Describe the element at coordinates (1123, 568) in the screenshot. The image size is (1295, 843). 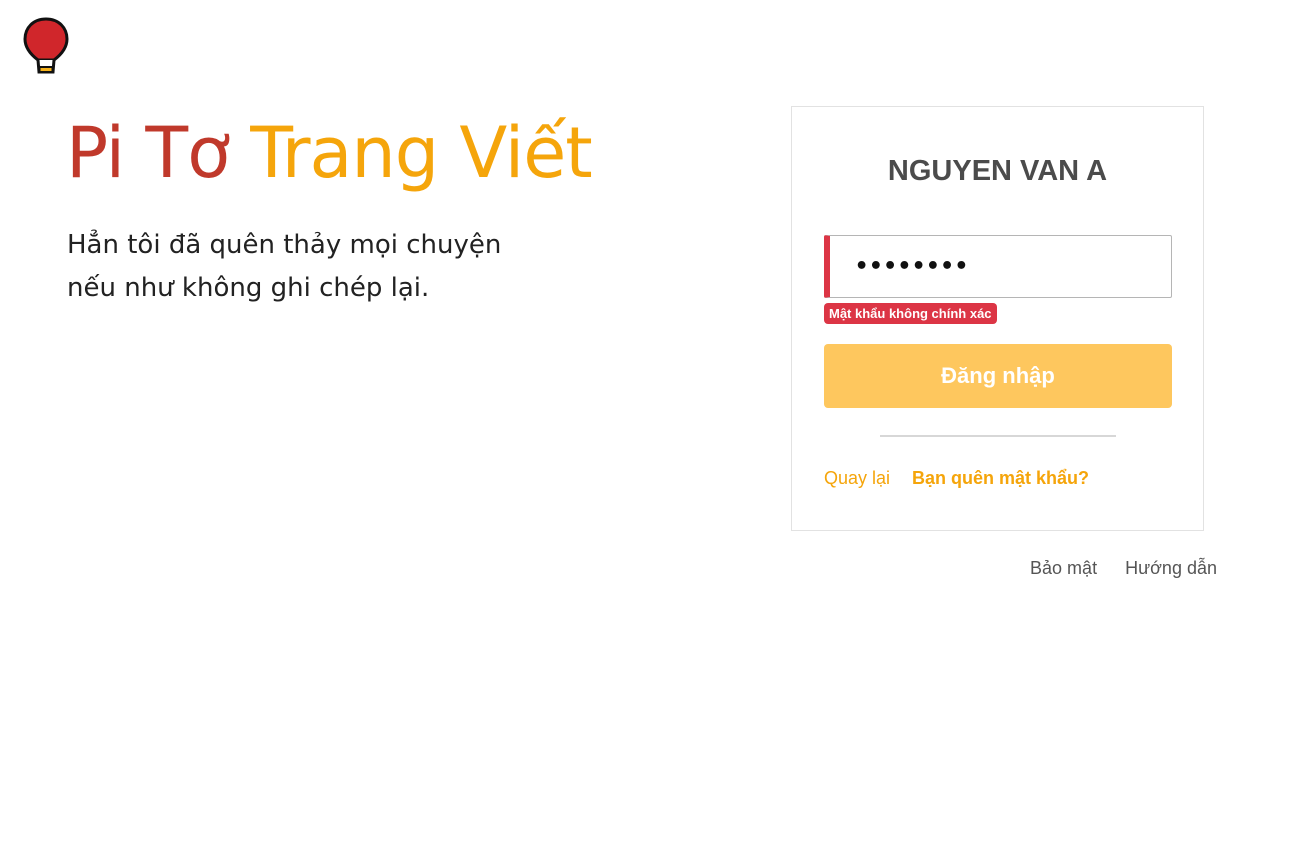
I see `footer-links: Bảo mật Hướng dẫn` at that location.